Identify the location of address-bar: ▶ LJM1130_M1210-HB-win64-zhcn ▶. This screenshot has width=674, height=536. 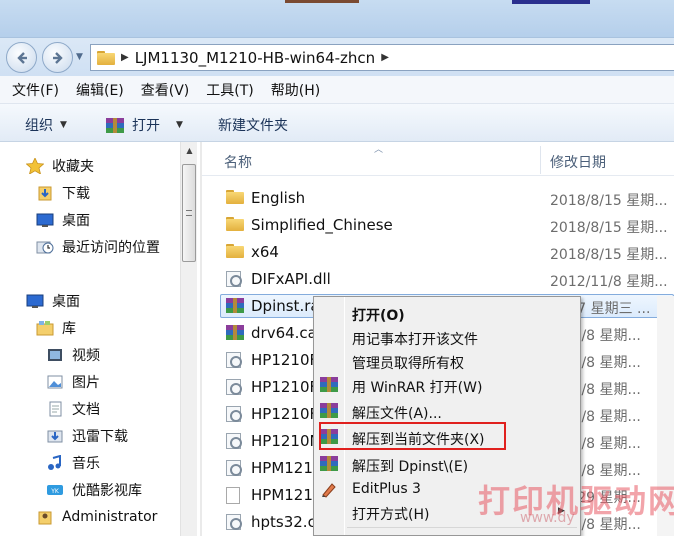
(382, 57).